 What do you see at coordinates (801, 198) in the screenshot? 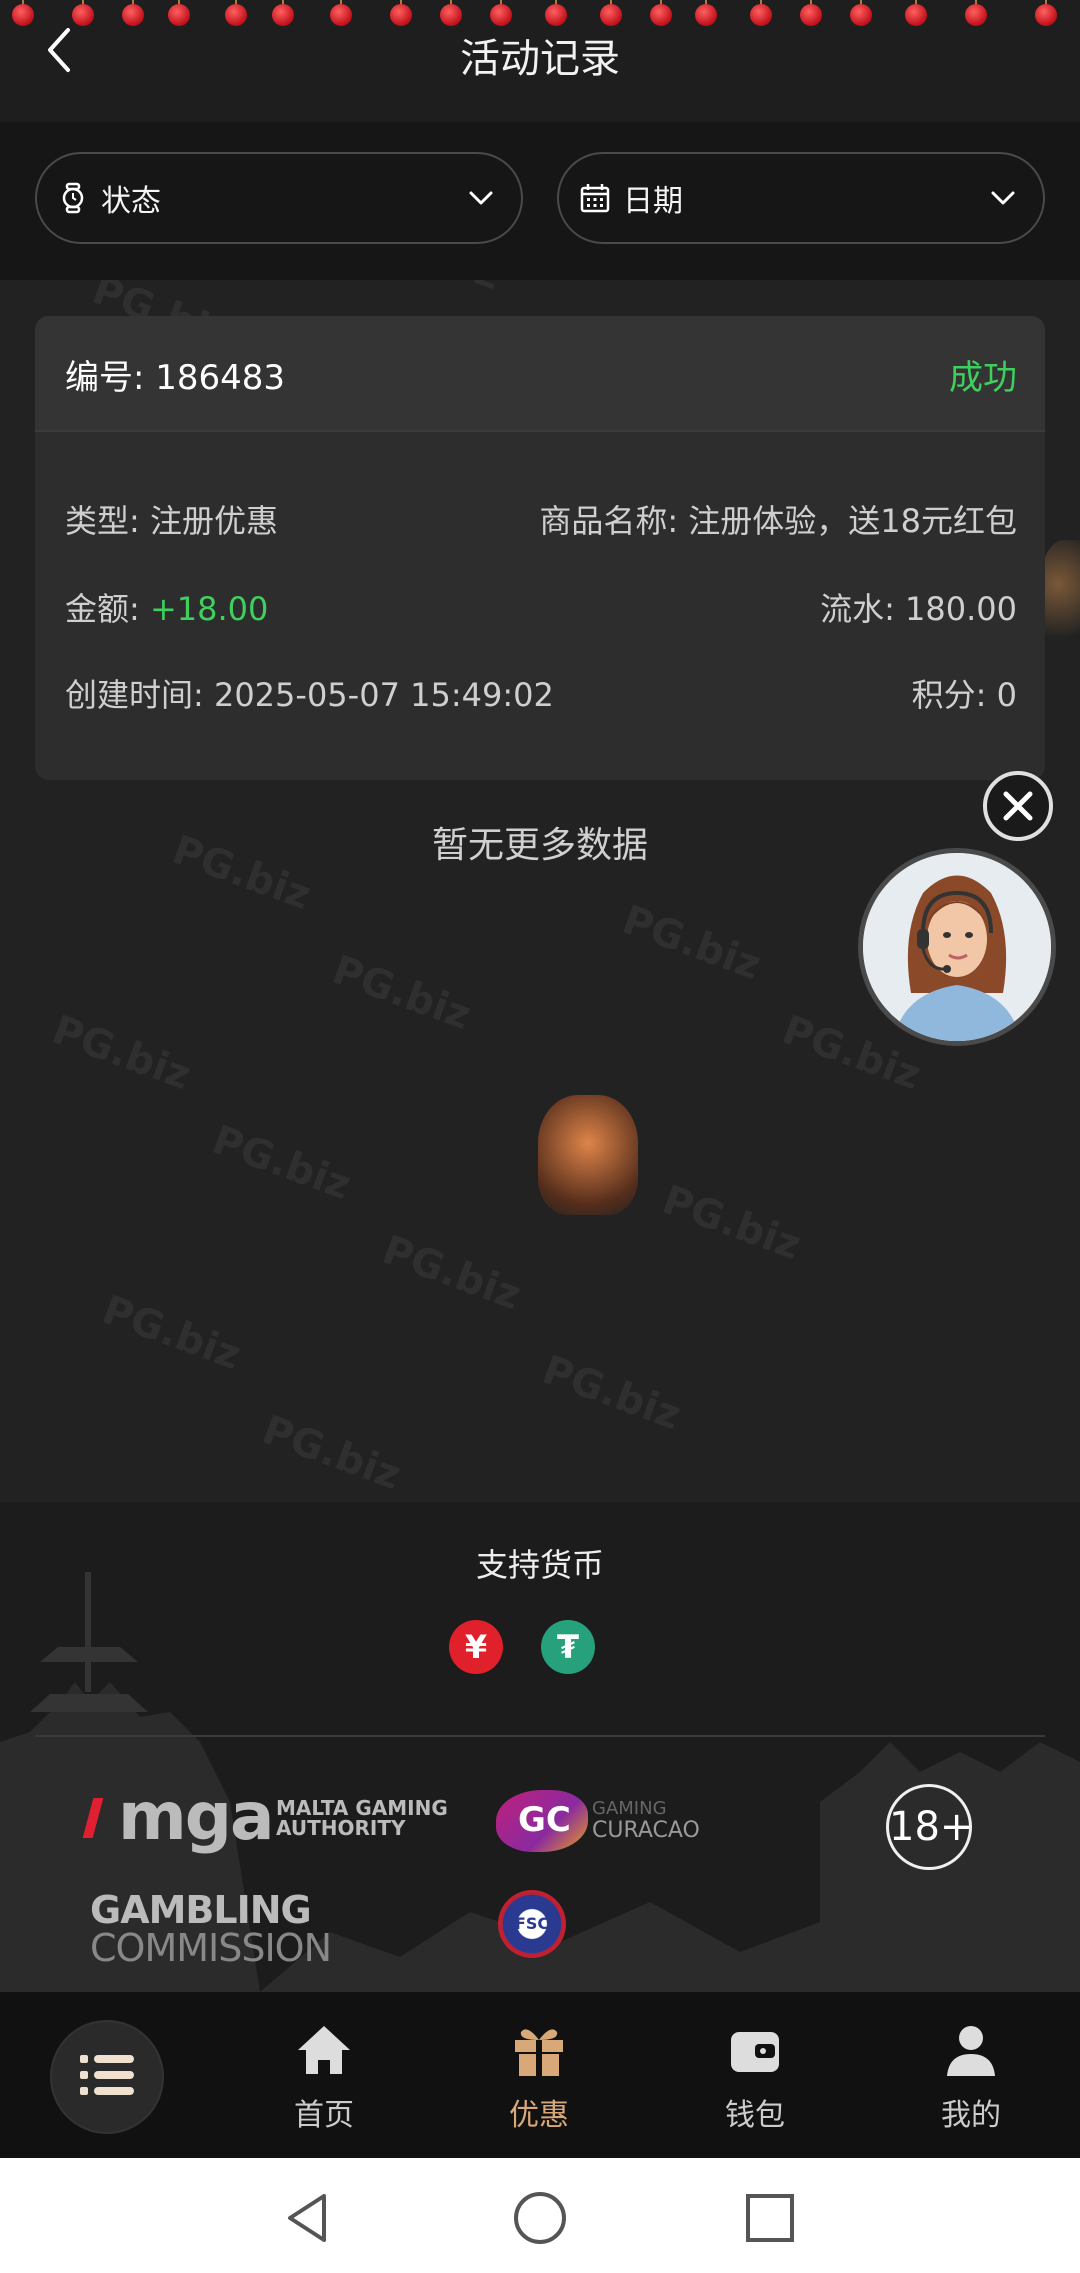
I see `date-filter-dropdown: 日期` at bounding box center [801, 198].